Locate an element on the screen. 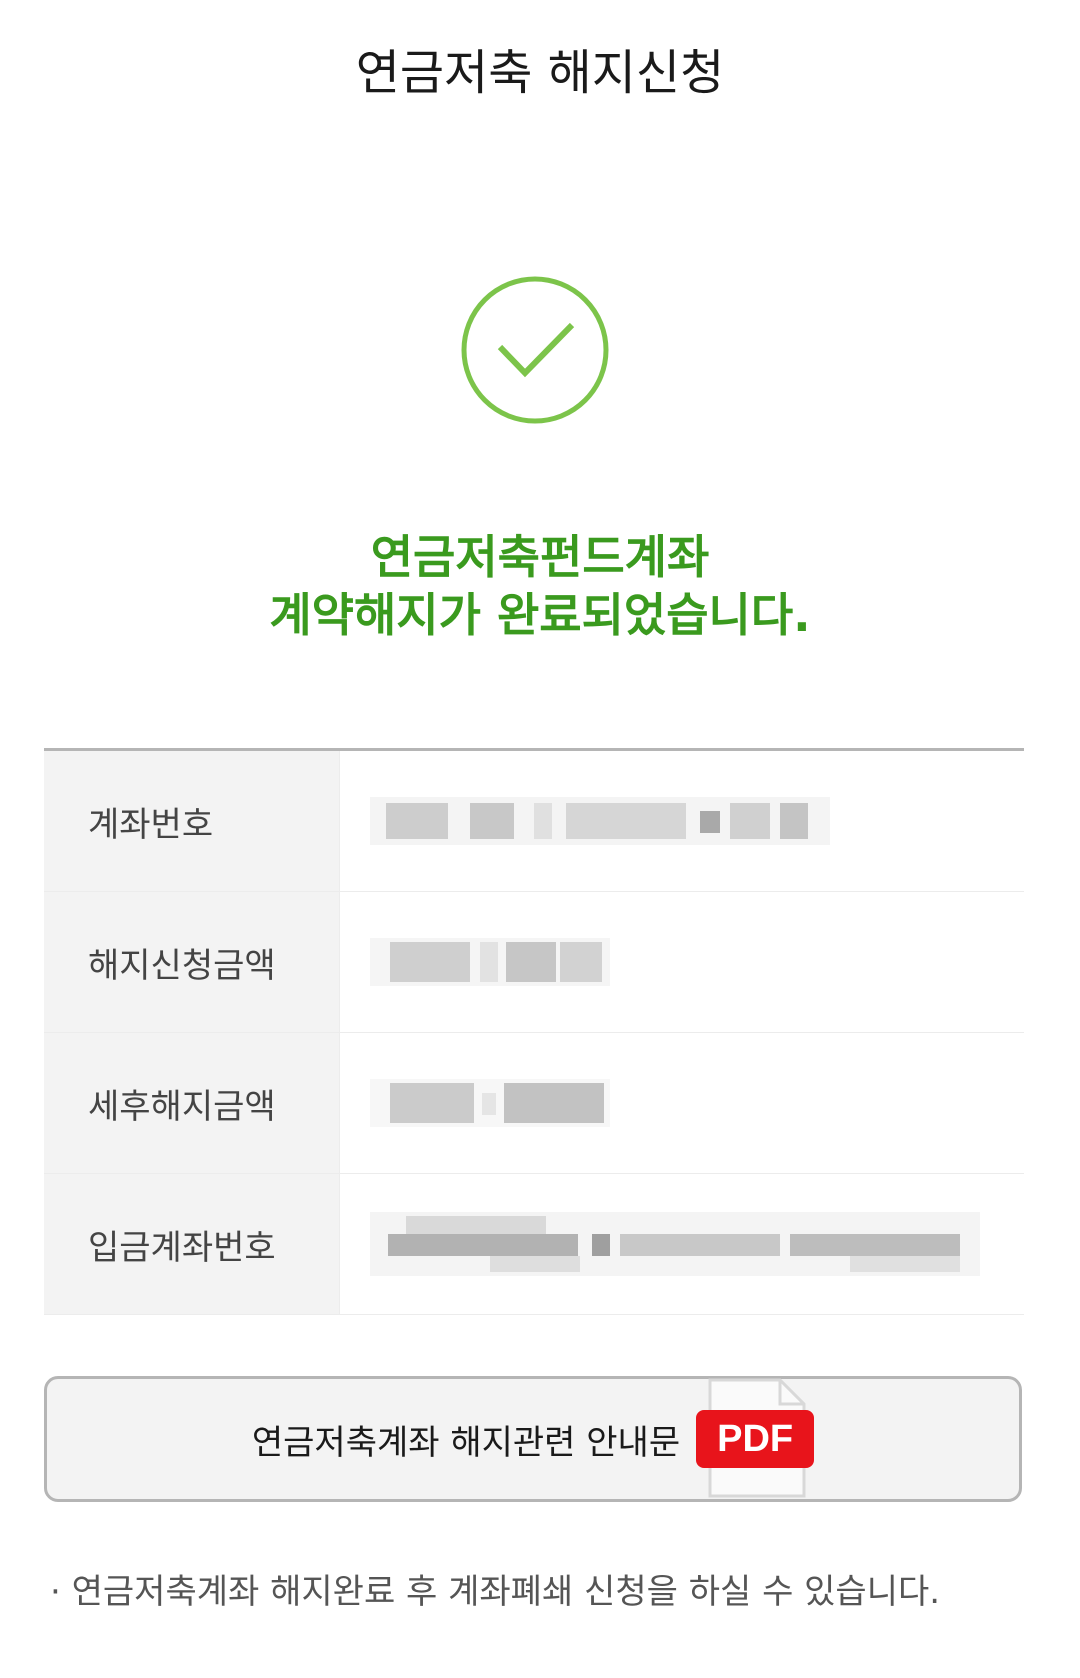 This screenshot has height=1678, width=1080. requested-amount-label: 해지신청금액 is located at coordinates (192, 962).